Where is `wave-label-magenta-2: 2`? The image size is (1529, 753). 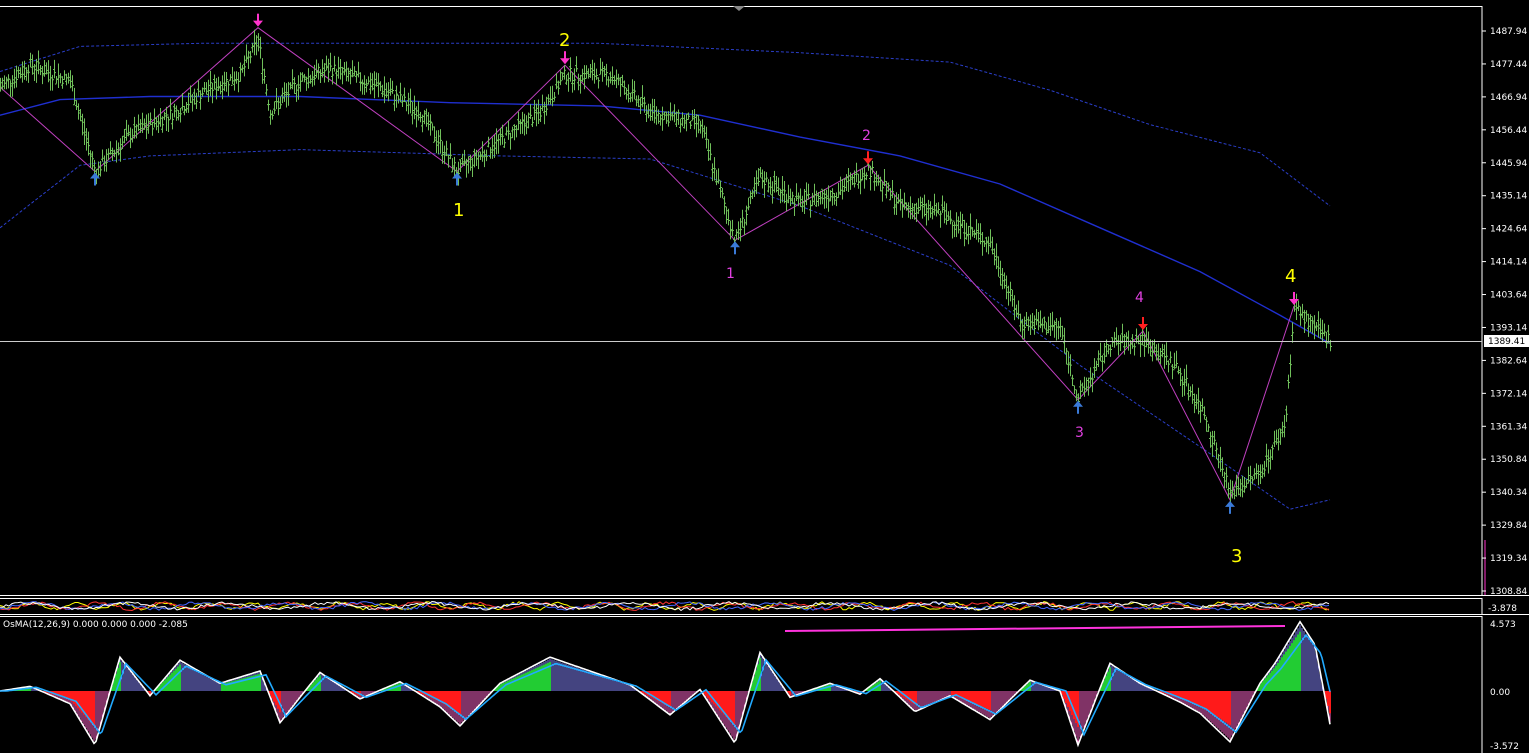 wave-label-magenta-2: 2 is located at coordinates (866, 136).